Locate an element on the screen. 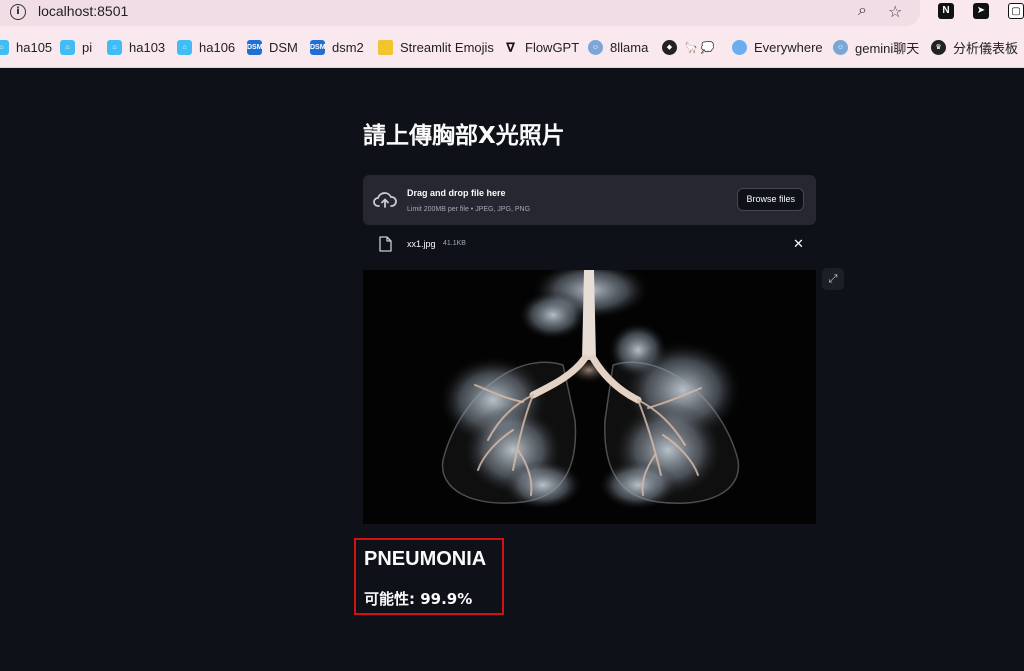 This screenshot has width=1024, height=671. llama-emoji-icon: 🦙 💭 is located at coordinates (699, 47).